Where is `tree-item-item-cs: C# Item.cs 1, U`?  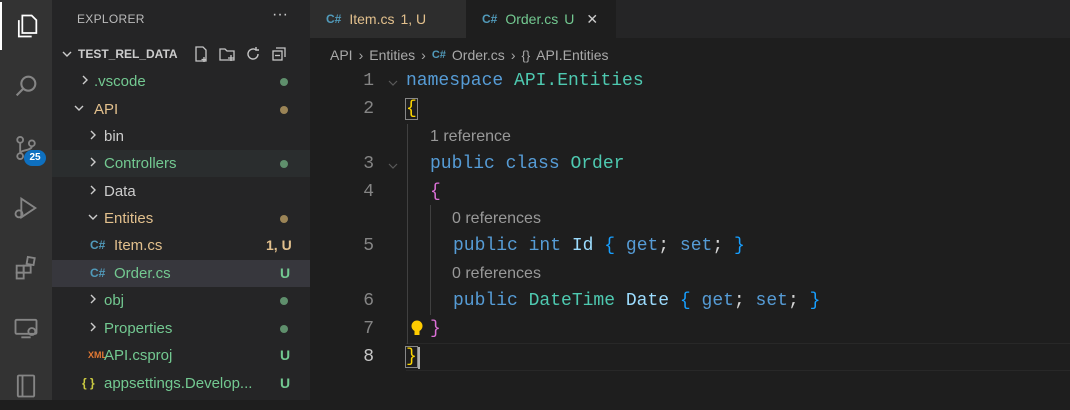 tree-item-item-cs: C# Item.cs 1, U is located at coordinates (181, 245).